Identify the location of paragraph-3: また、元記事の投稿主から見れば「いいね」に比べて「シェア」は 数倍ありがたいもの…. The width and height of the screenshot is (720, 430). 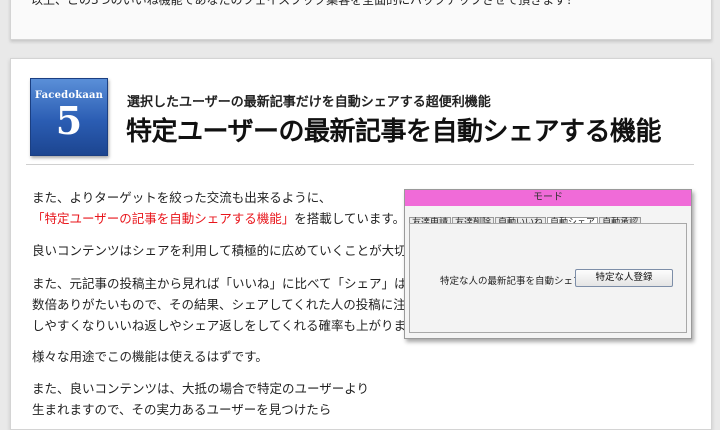
(231, 304).